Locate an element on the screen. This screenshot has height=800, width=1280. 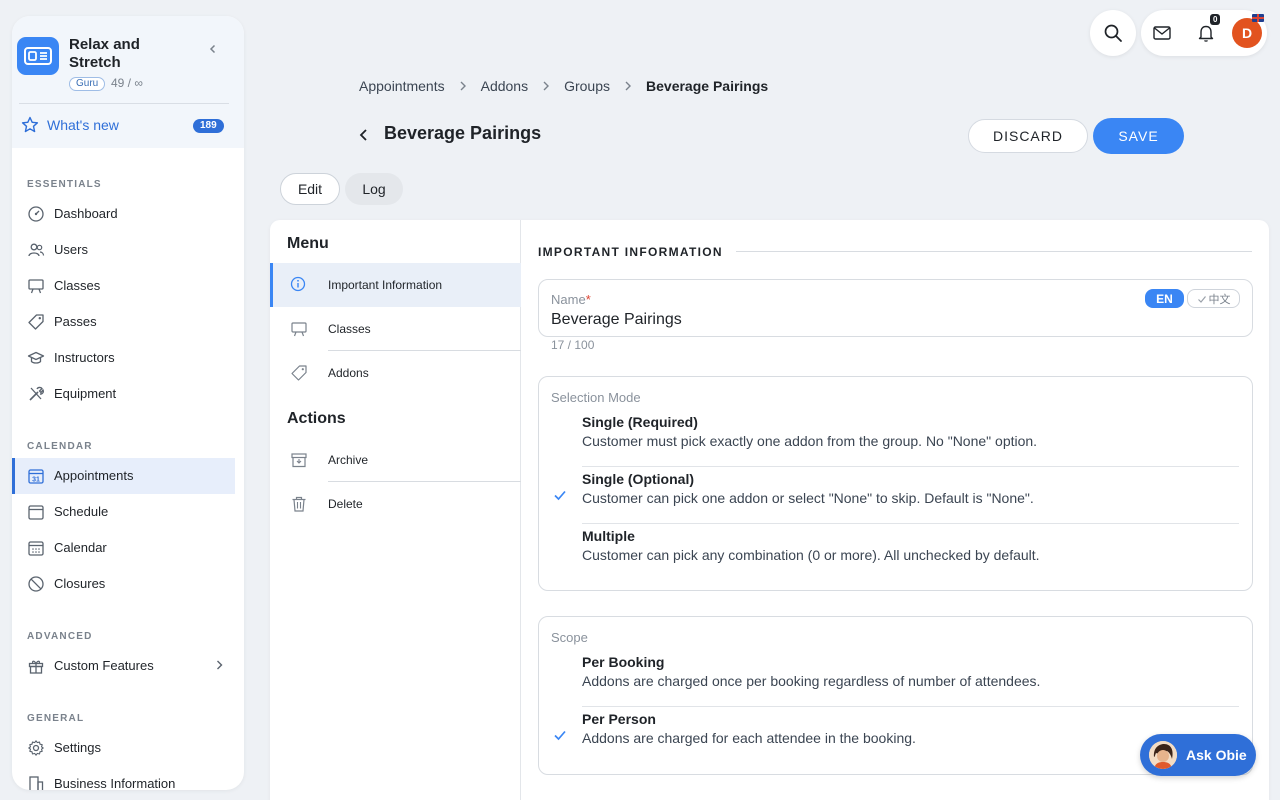
app-logo is located at coordinates (38, 56).